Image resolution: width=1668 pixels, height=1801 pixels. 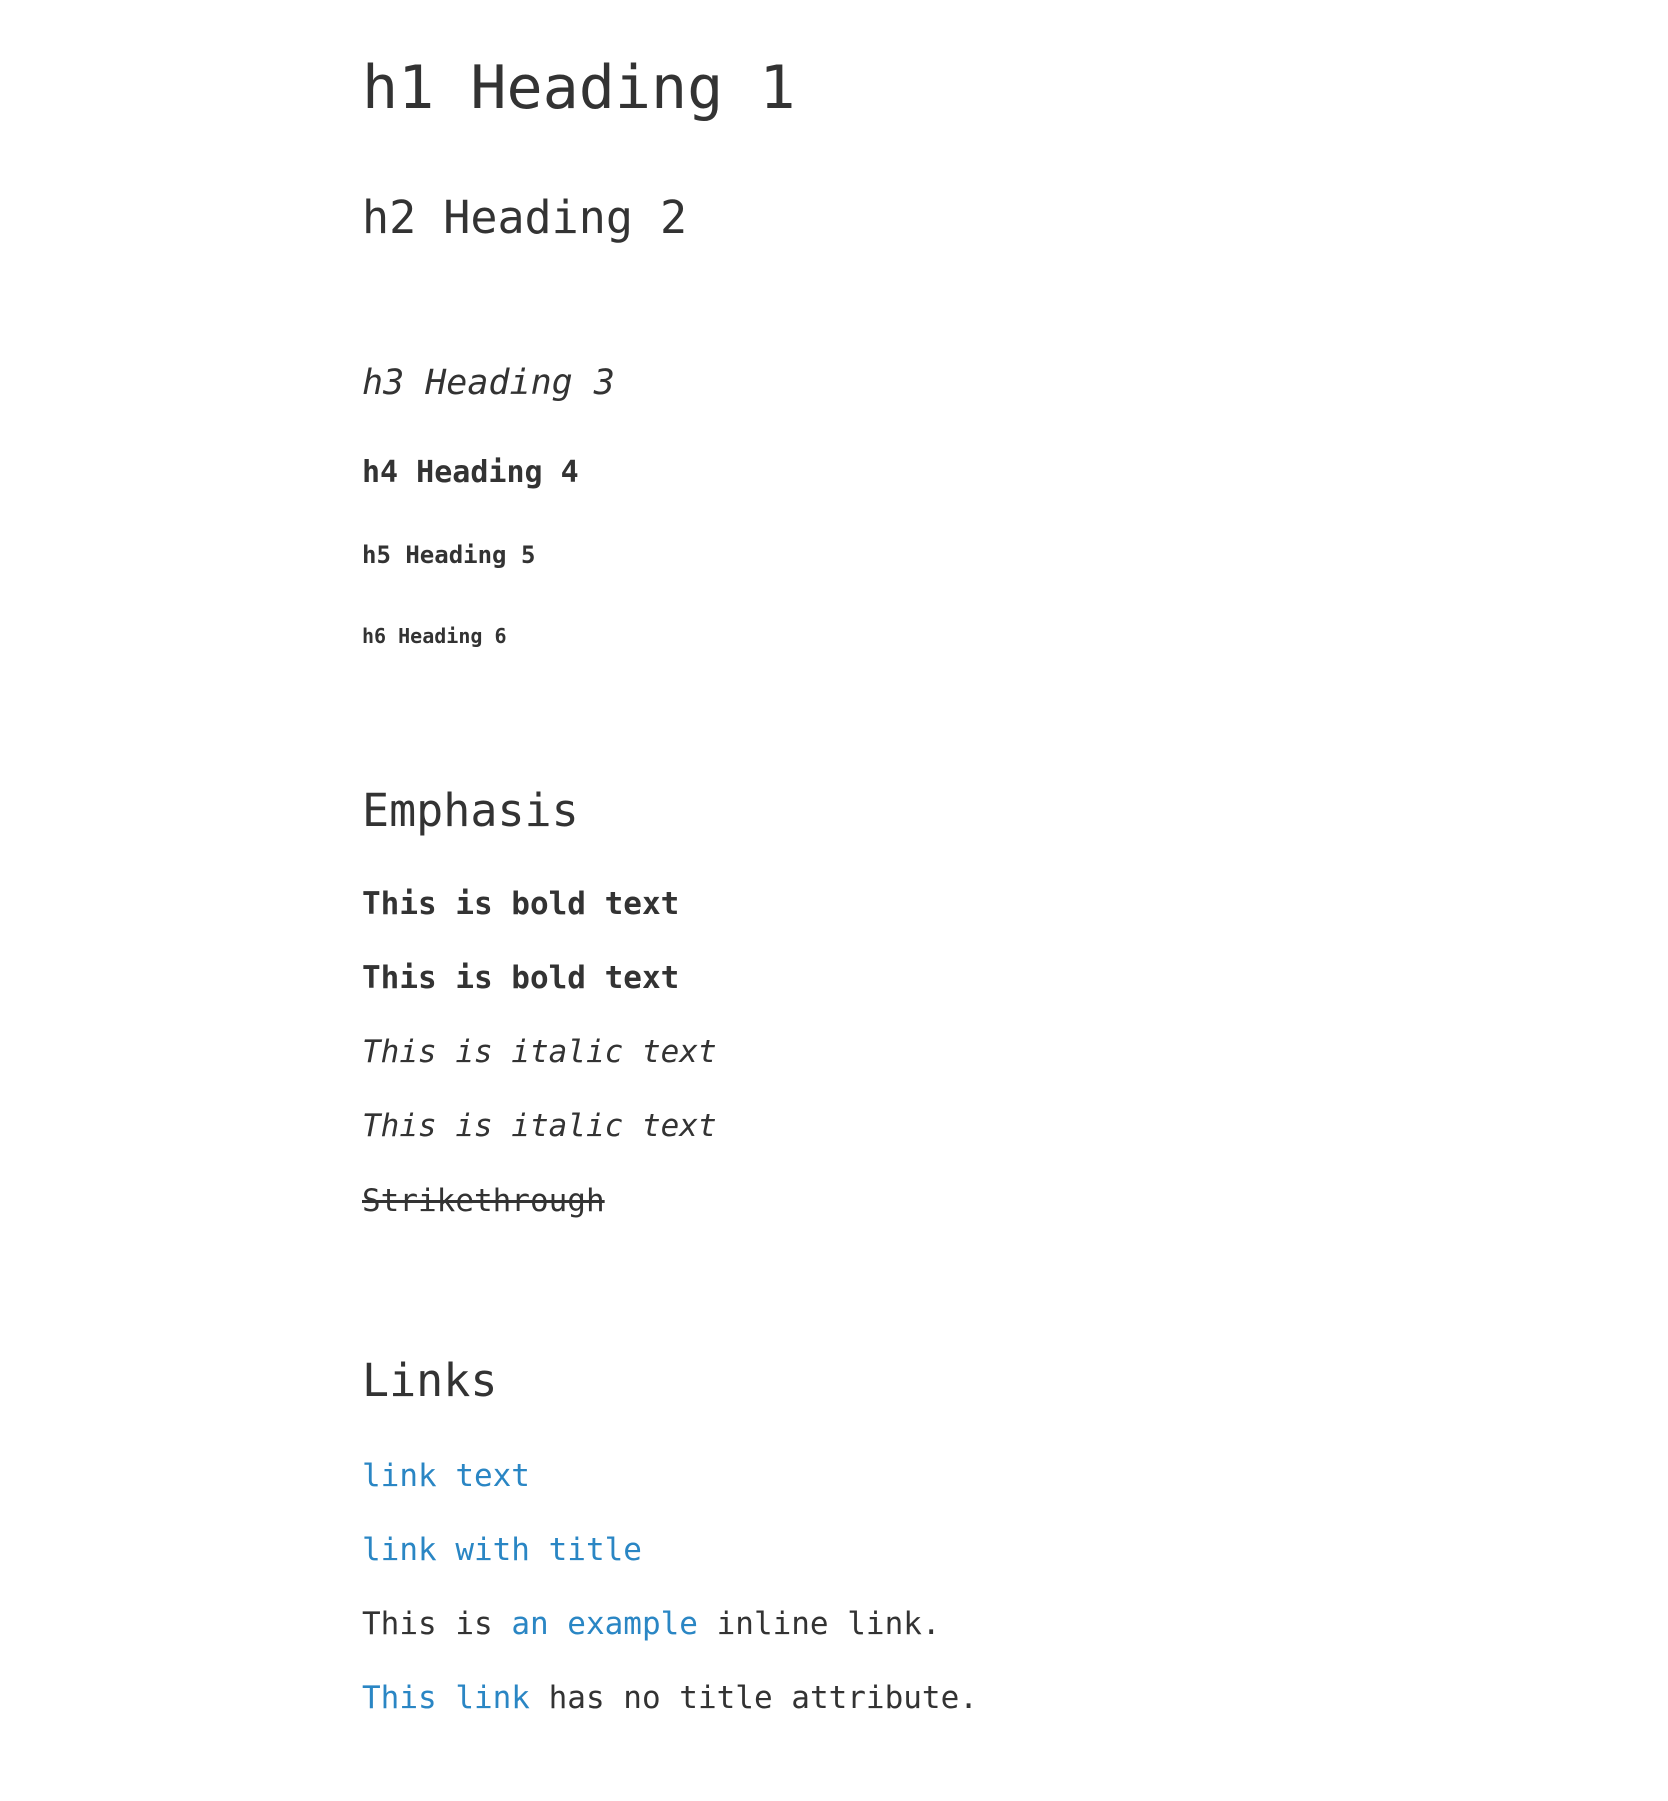 I want to click on links-section-title: Links, so click(x=430, y=1380).